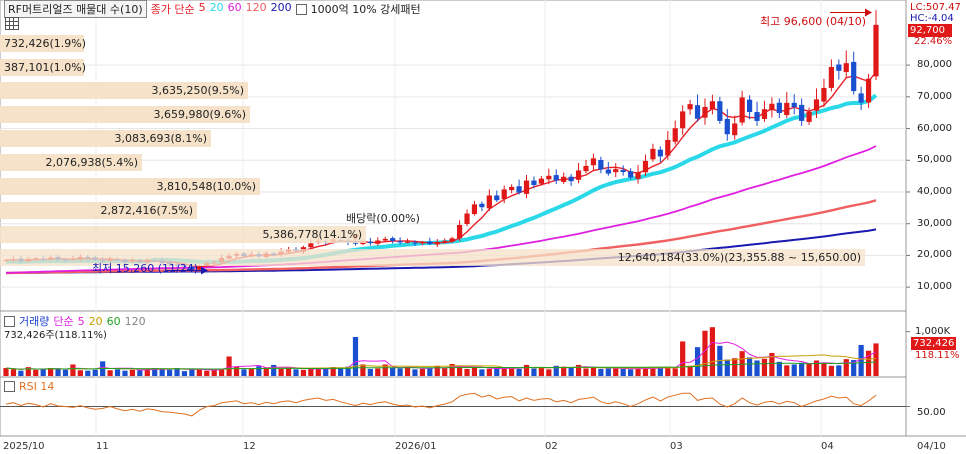 The height and width of the screenshot is (454, 966). I want to click on stock-name-box: RF머트리얼즈 매물대 수(10), so click(75, 9).